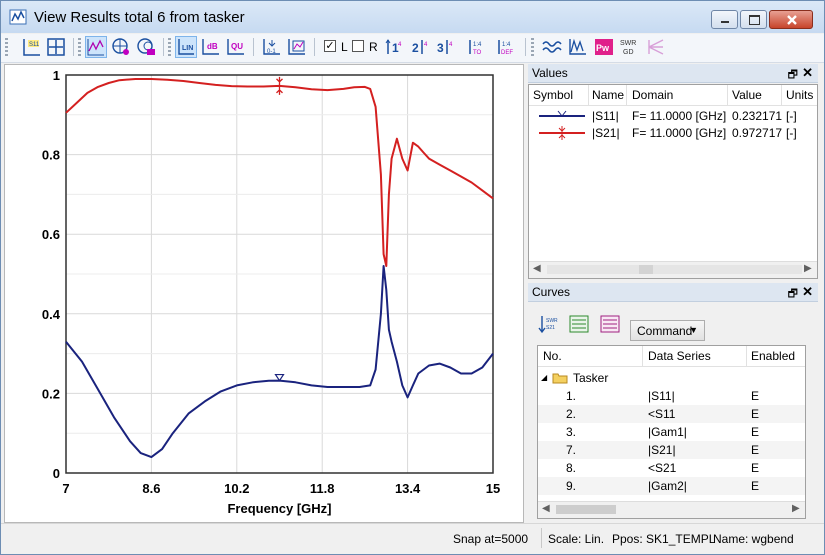 This screenshot has width=825, height=555. I want to click on status-name: Name: wgbend, so click(753, 539).